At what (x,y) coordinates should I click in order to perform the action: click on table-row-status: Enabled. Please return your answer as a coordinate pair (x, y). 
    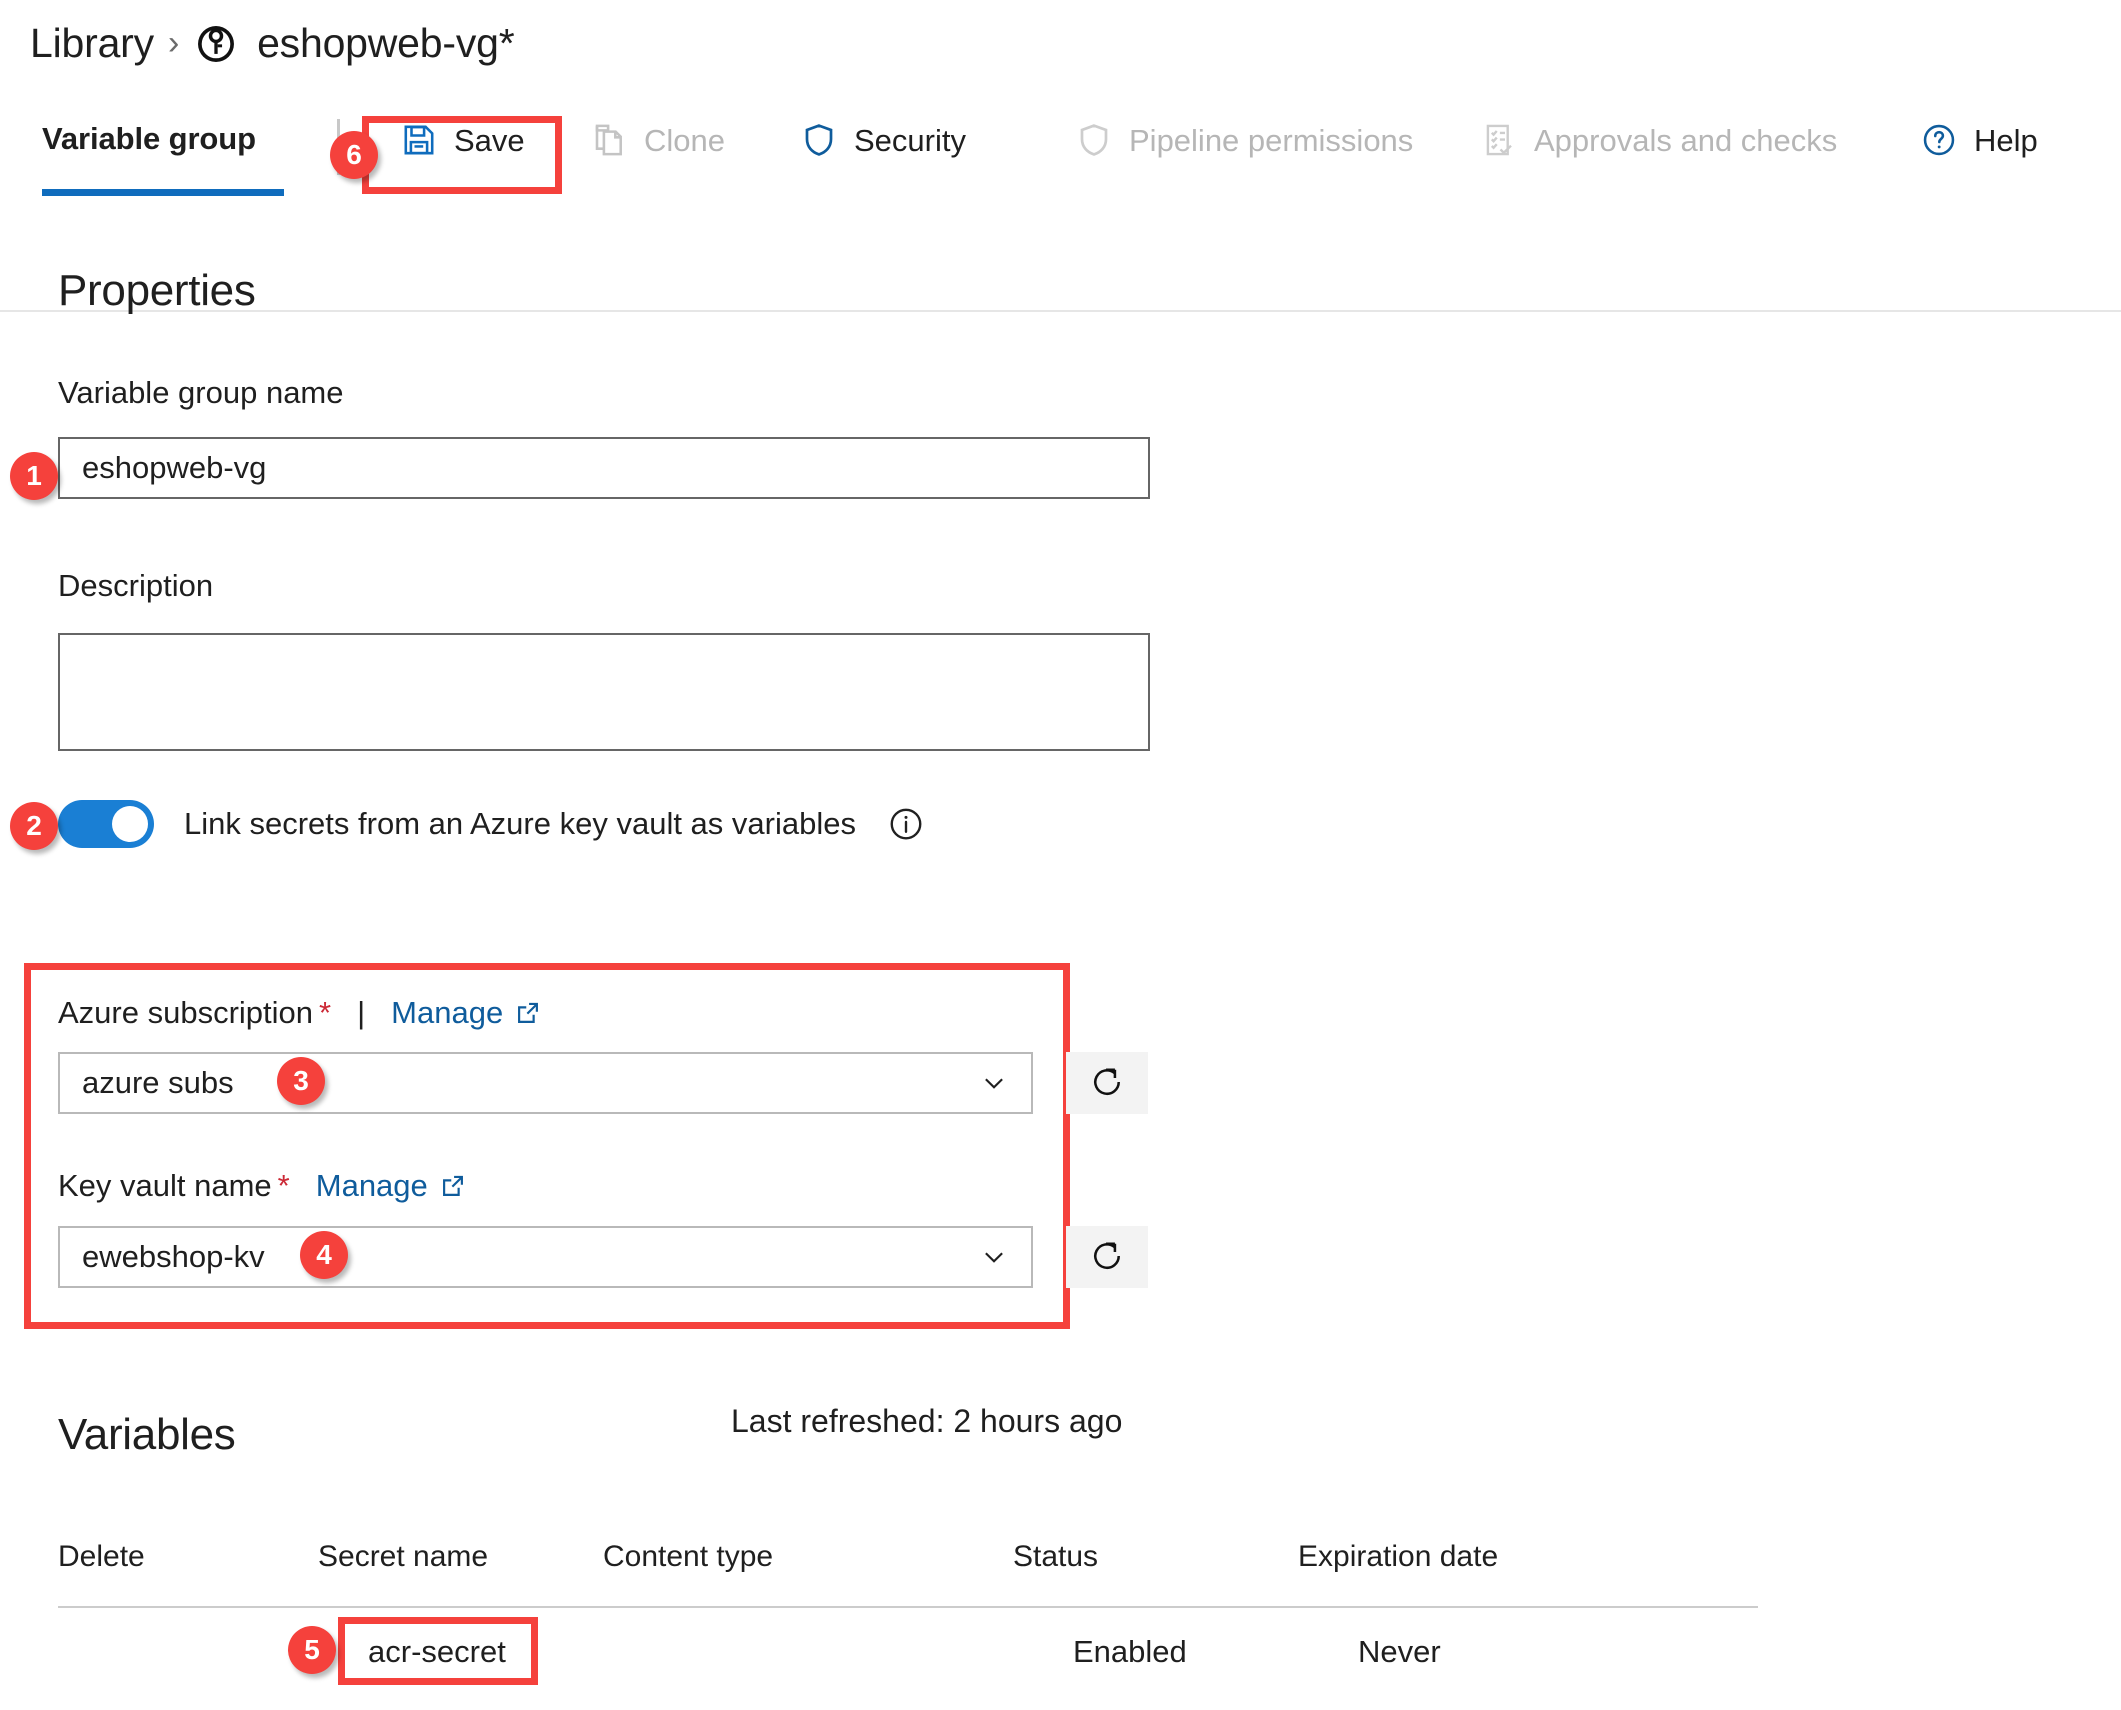
    Looking at the image, I should click on (1130, 1651).